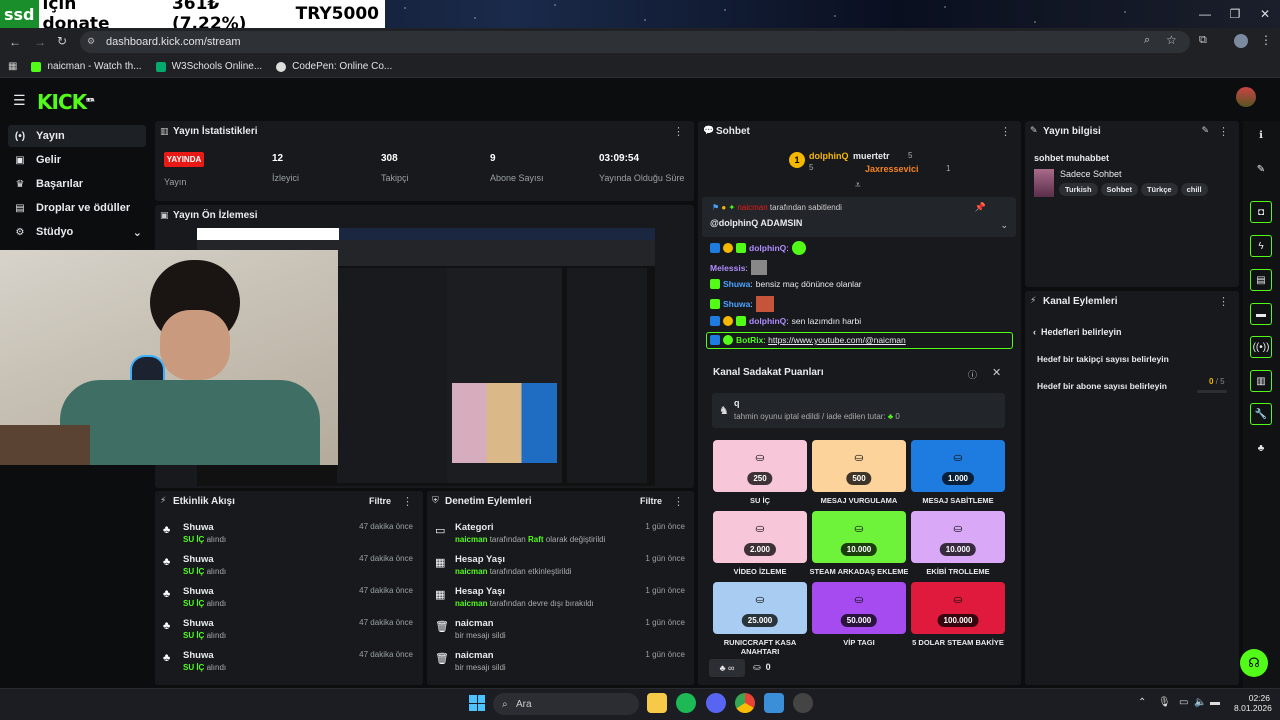 The height and width of the screenshot is (720, 1280). I want to click on reward-card-vip-tagi: ⛀ 50.000, so click(859, 608).